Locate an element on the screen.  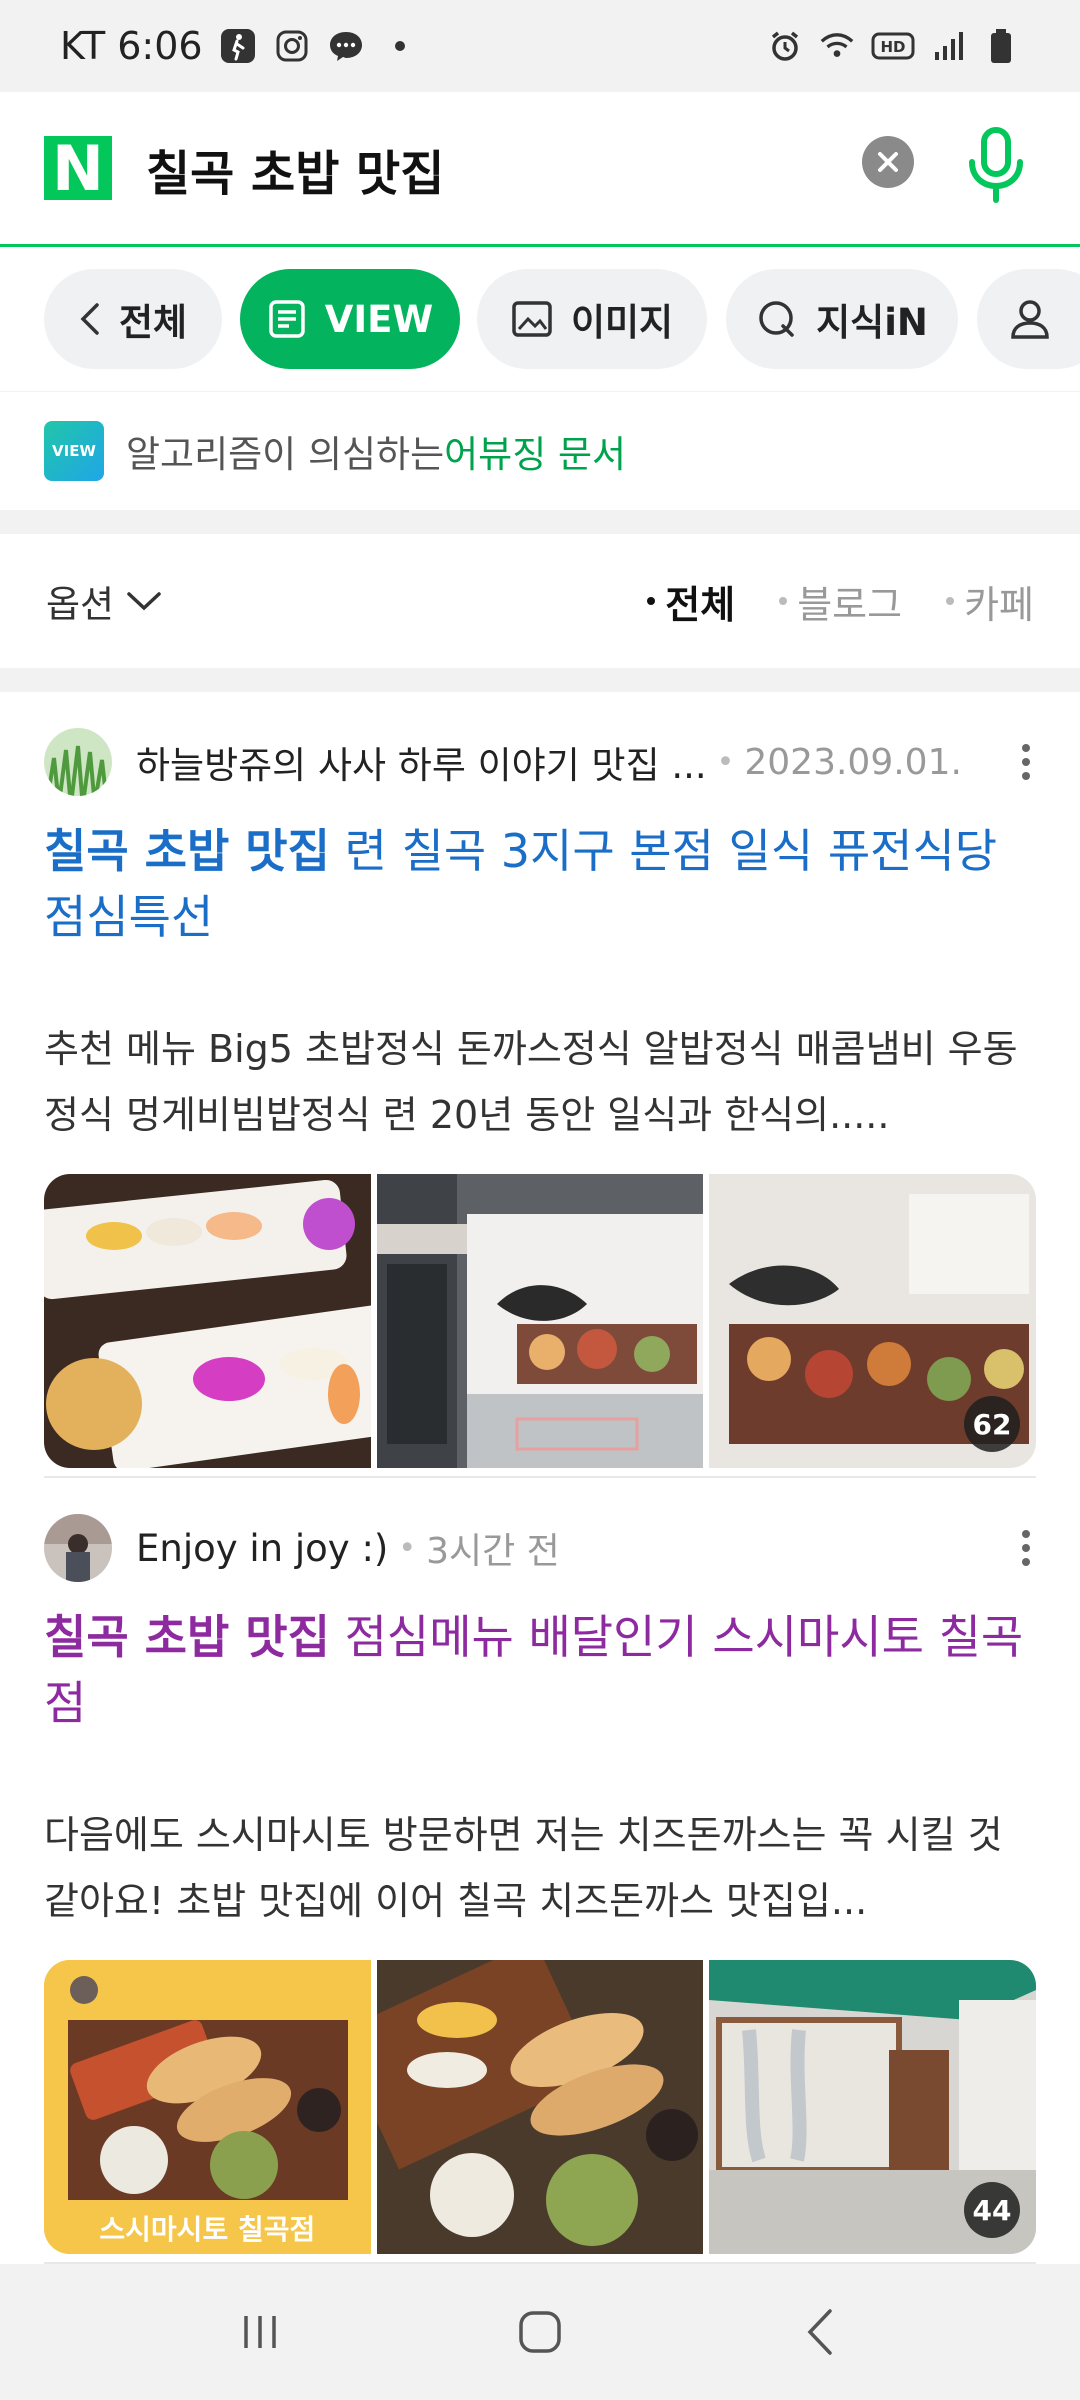
post-title-link: 칠곡 초밥 맛집 련 칠곡 3지구 본점 일식 퓨전식당 점심특선 is located at coordinates (540, 884).